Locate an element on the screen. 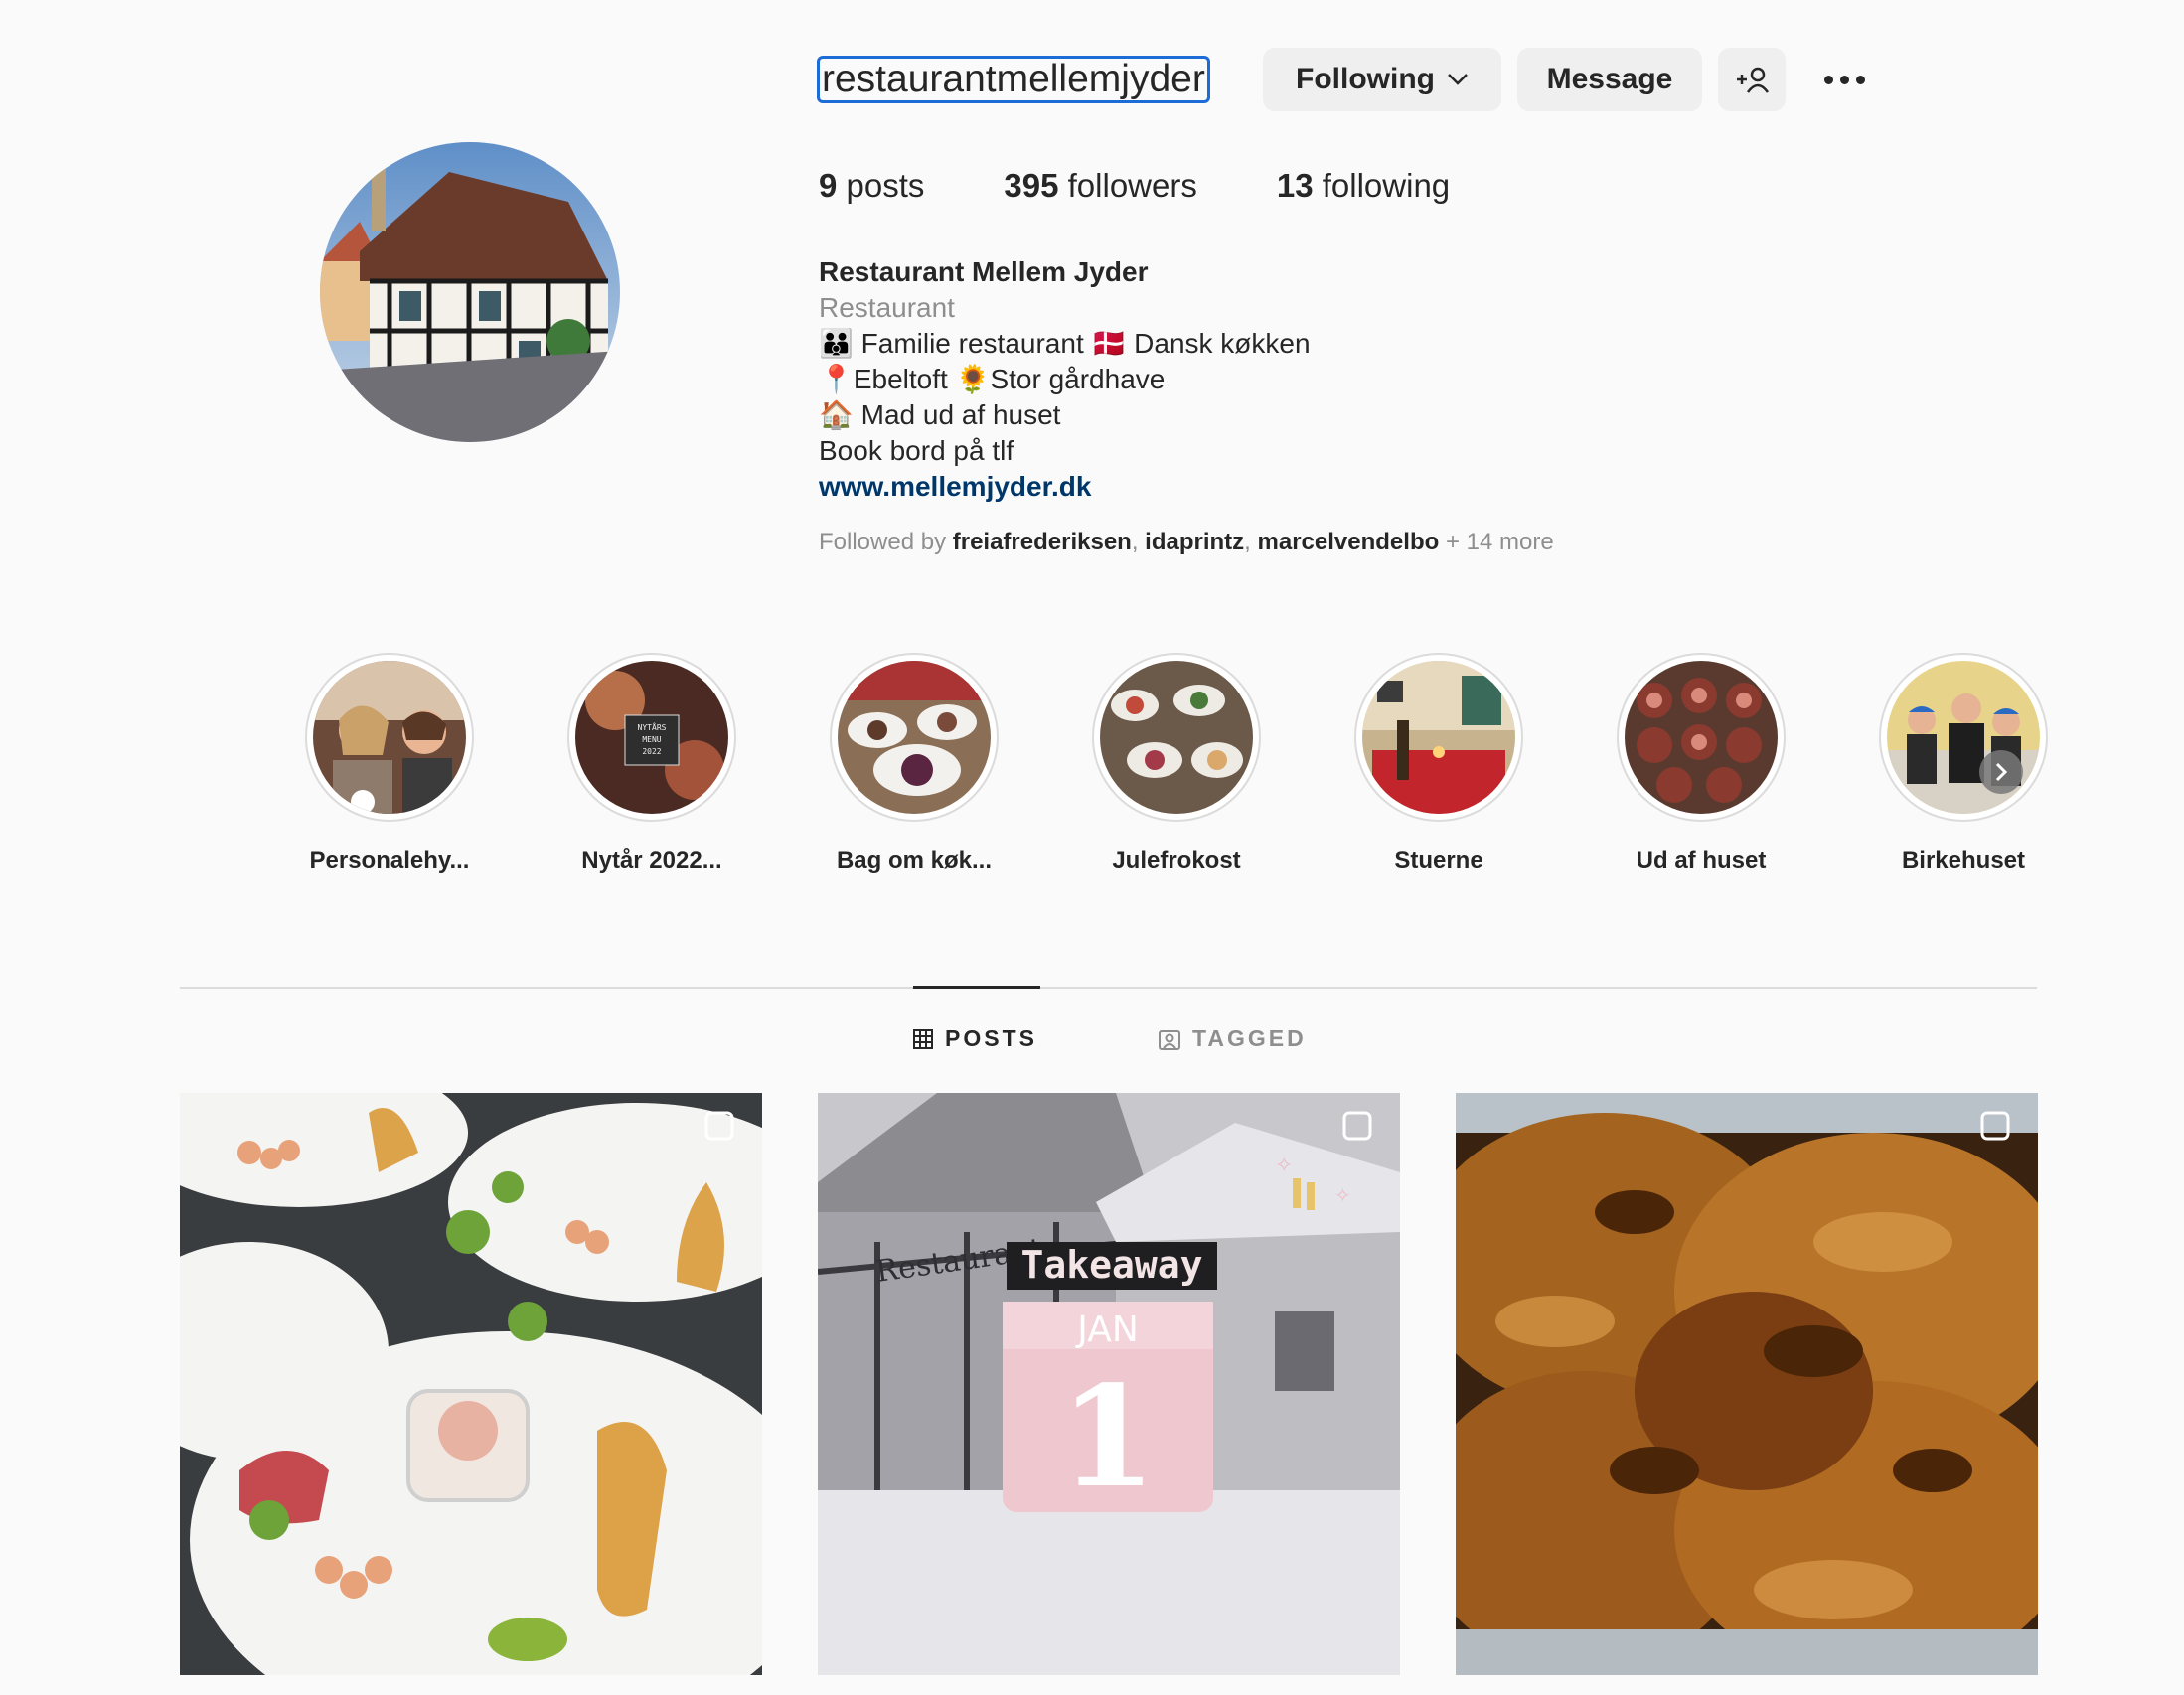 This screenshot has height=1695, width=2184. active-tab-indicator is located at coordinates (976, 988).